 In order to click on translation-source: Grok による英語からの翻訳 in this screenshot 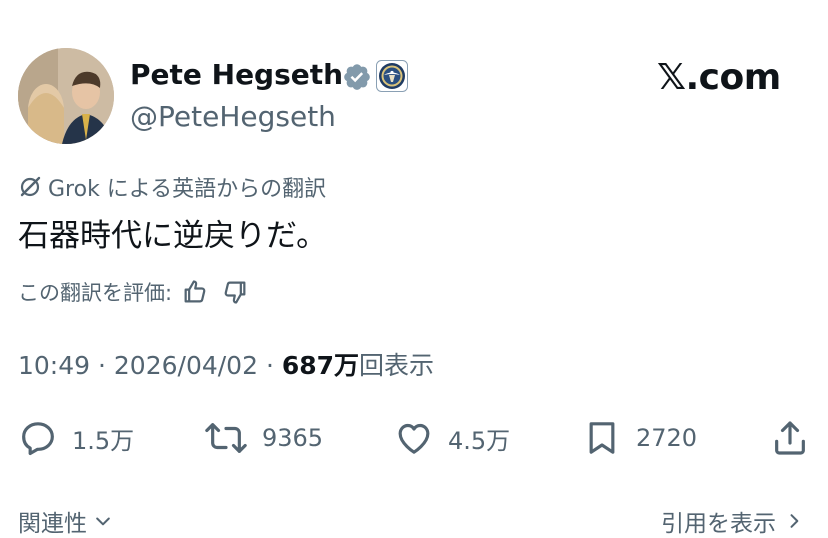, I will do `click(172, 187)`.